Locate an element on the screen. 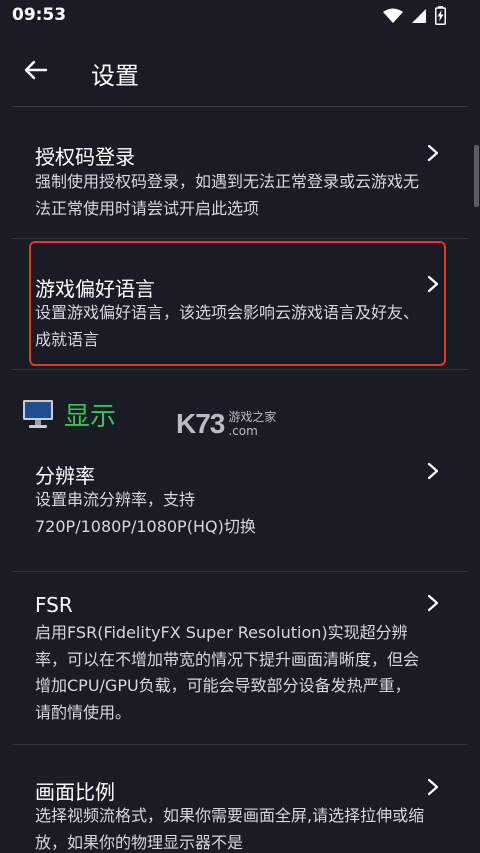 The image size is (480, 853). setting-title: 分辨率 is located at coordinates (65, 476).